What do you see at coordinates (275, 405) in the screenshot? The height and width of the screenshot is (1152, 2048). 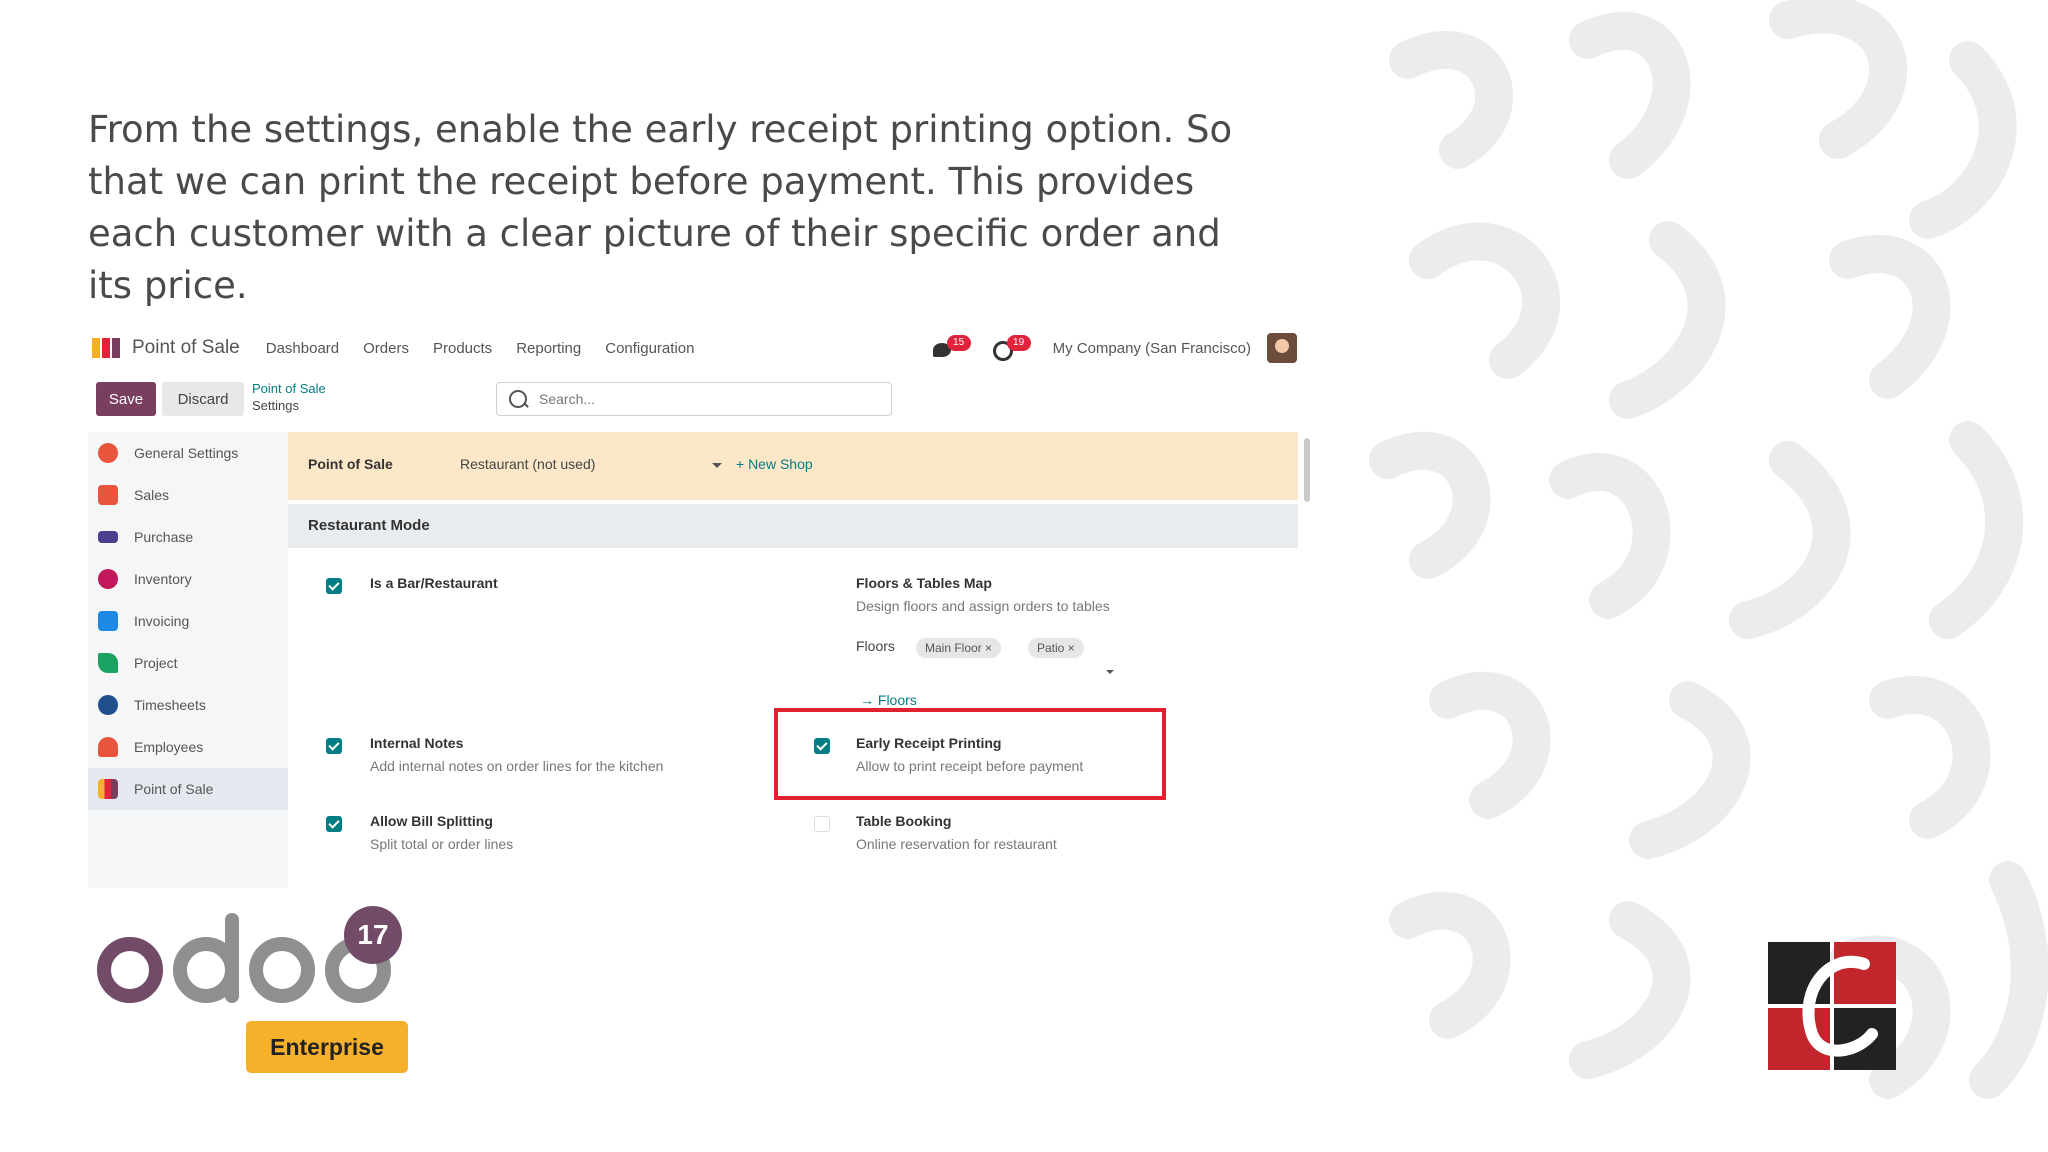 I see `breadcrumb-current: Settings` at bounding box center [275, 405].